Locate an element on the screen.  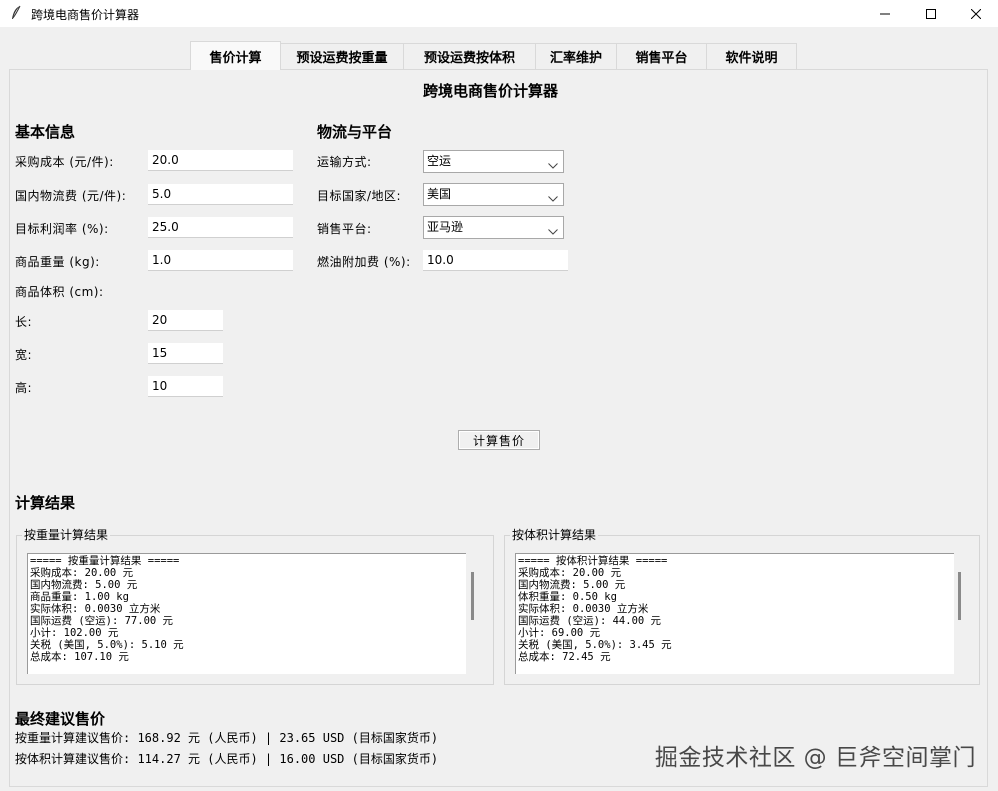
volume-result-scrollbar is located at coordinates (959, 596).